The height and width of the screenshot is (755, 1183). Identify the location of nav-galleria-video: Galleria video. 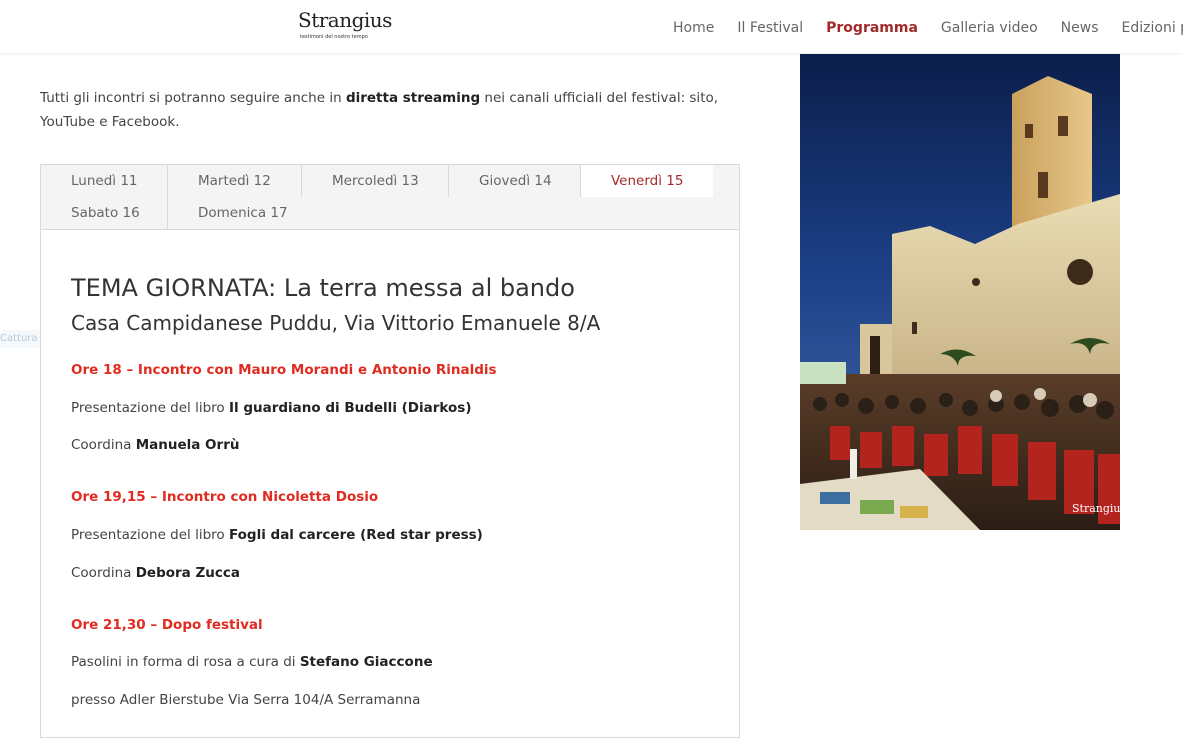
(989, 28).